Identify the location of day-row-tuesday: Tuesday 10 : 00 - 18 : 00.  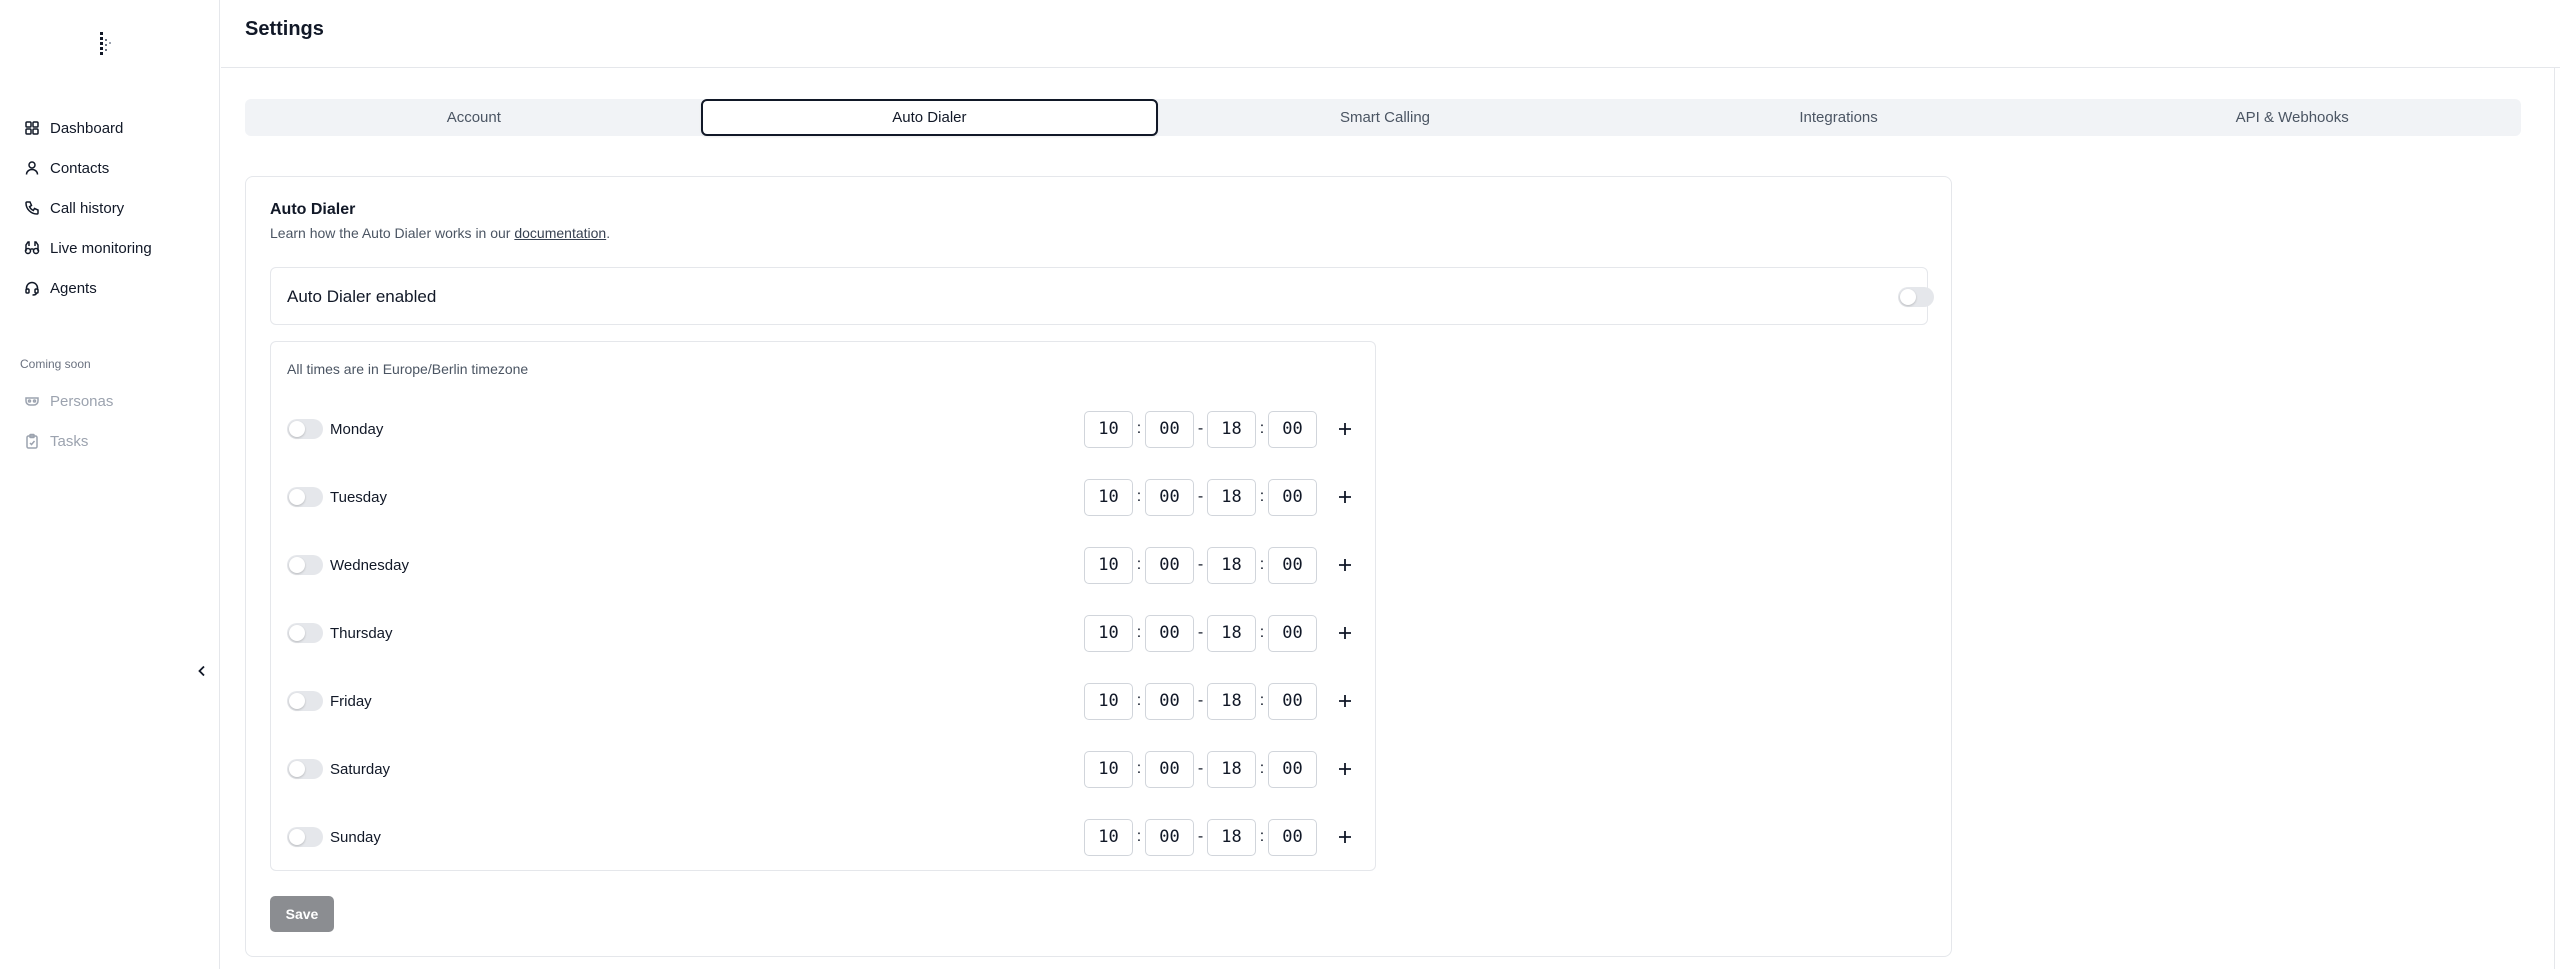
(827, 497).